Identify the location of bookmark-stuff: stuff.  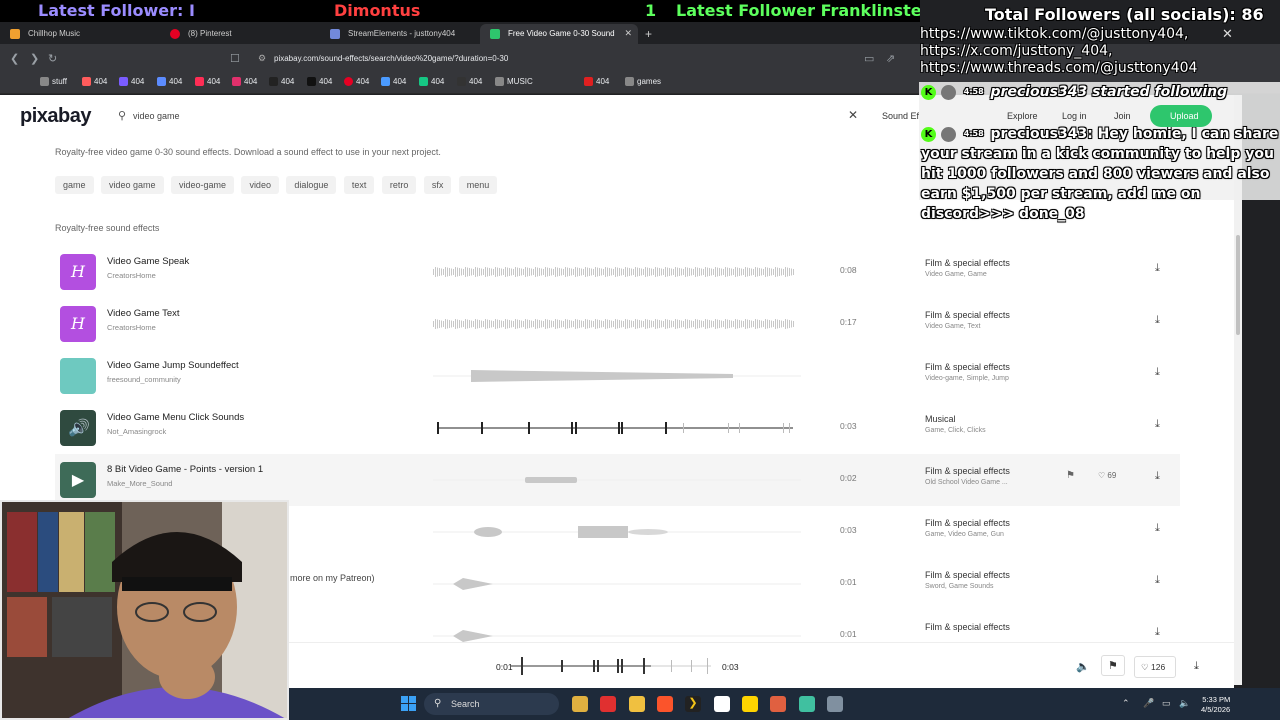
(53, 81).